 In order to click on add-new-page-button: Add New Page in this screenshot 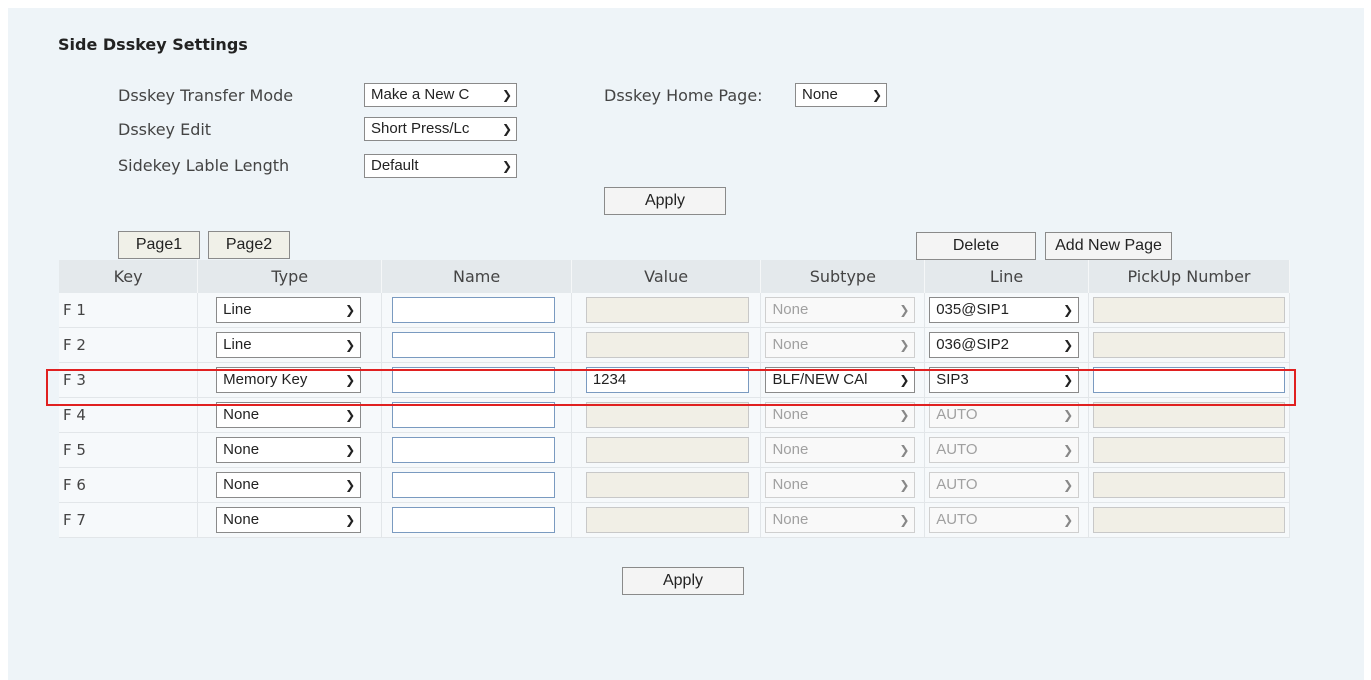, I will do `click(1108, 246)`.